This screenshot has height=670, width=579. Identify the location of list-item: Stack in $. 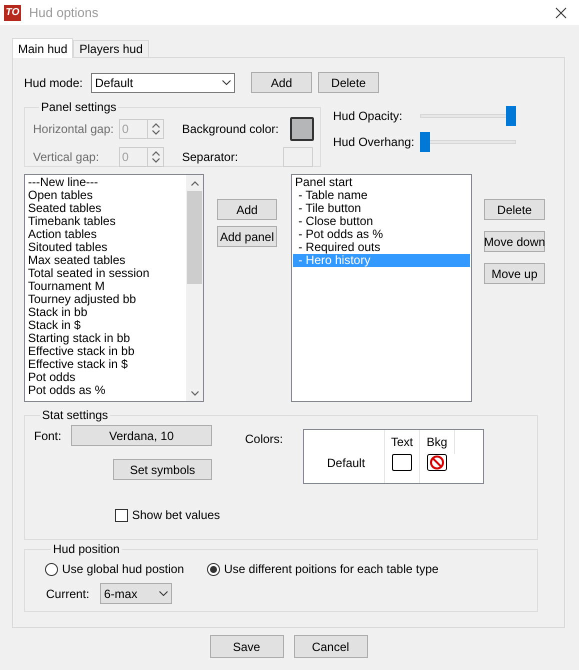
(107, 325).